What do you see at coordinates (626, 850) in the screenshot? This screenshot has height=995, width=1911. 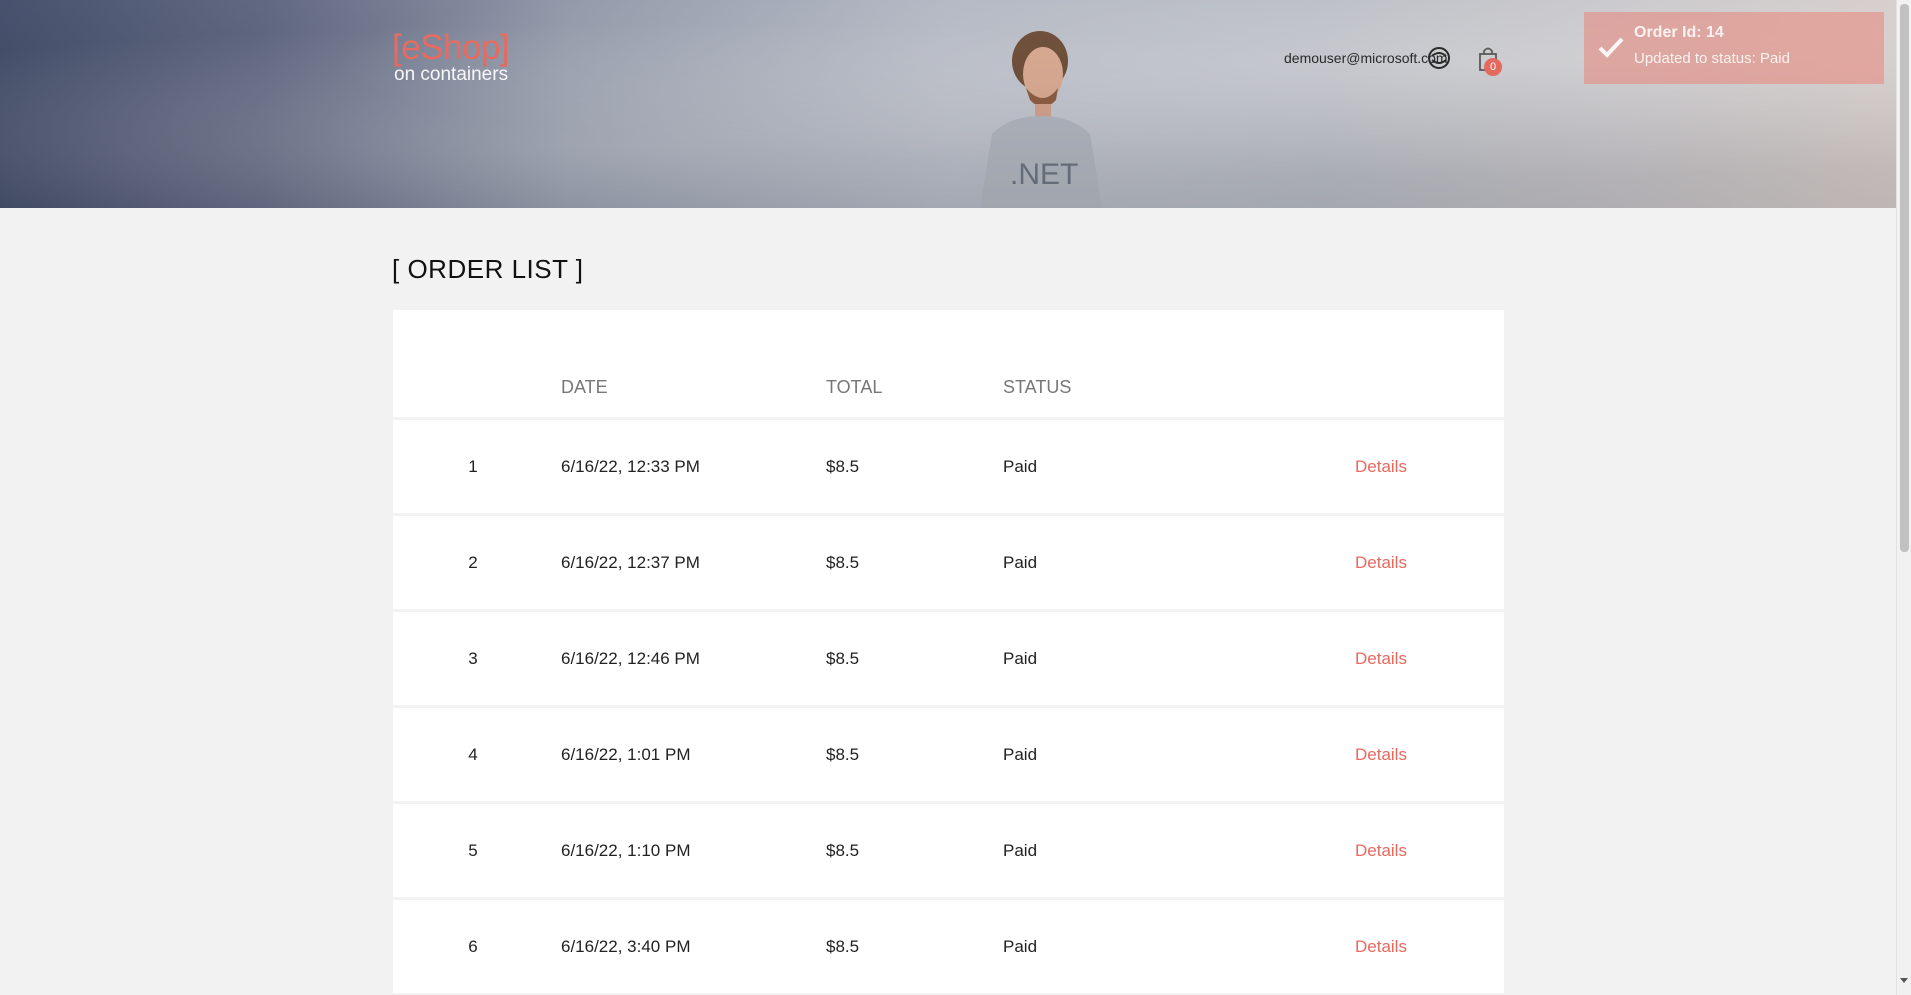 I see `order-date: 6/16/22, 1:10 PM` at bounding box center [626, 850].